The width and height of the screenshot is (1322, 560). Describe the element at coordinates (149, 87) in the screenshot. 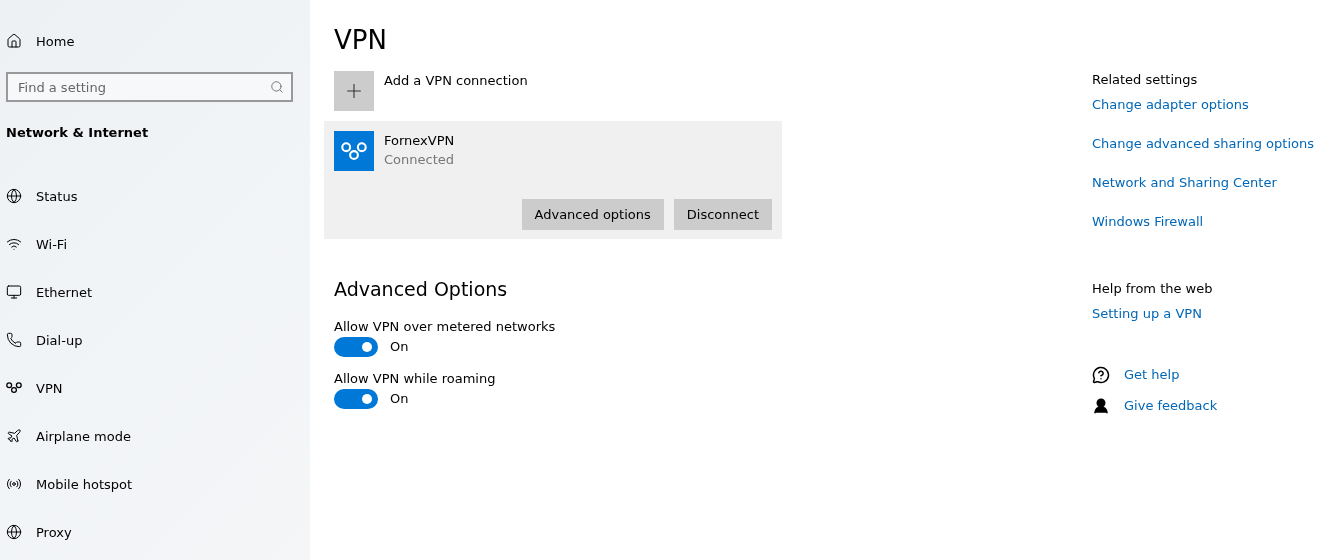

I see `search-field: Find a setting` at that location.